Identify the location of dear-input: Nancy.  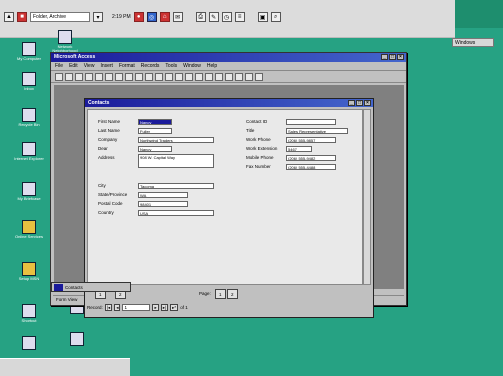
(155, 148).